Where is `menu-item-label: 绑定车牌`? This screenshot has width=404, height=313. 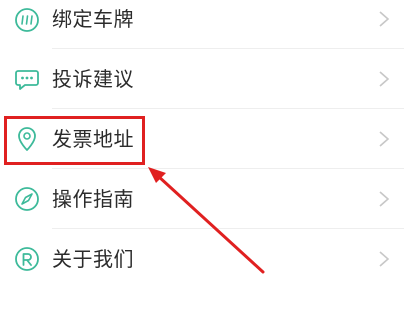
menu-item-label: 绑定车牌 is located at coordinates (93, 19).